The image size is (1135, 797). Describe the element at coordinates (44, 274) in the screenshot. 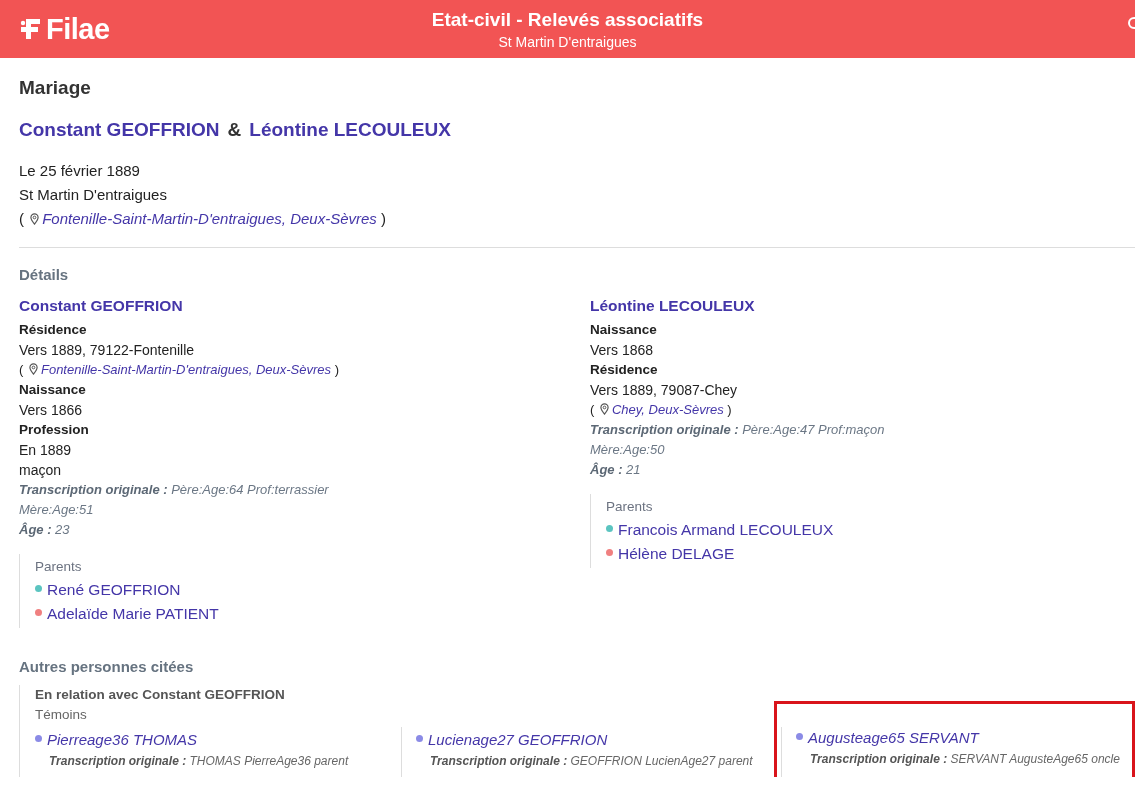

I see `section-heading: Détails` at that location.